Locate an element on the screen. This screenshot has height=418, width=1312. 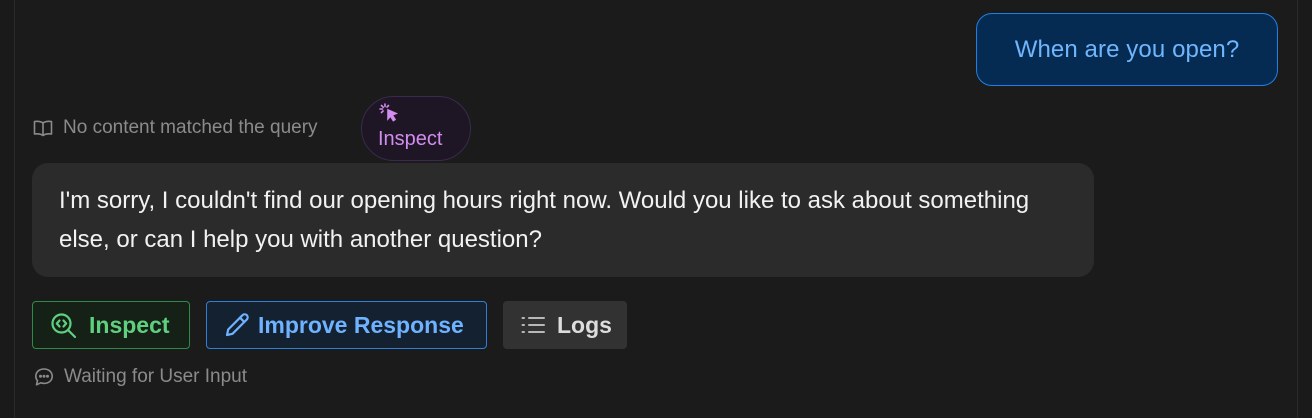
improve-response-label: Improve Response is located at coordinates (361, 324).